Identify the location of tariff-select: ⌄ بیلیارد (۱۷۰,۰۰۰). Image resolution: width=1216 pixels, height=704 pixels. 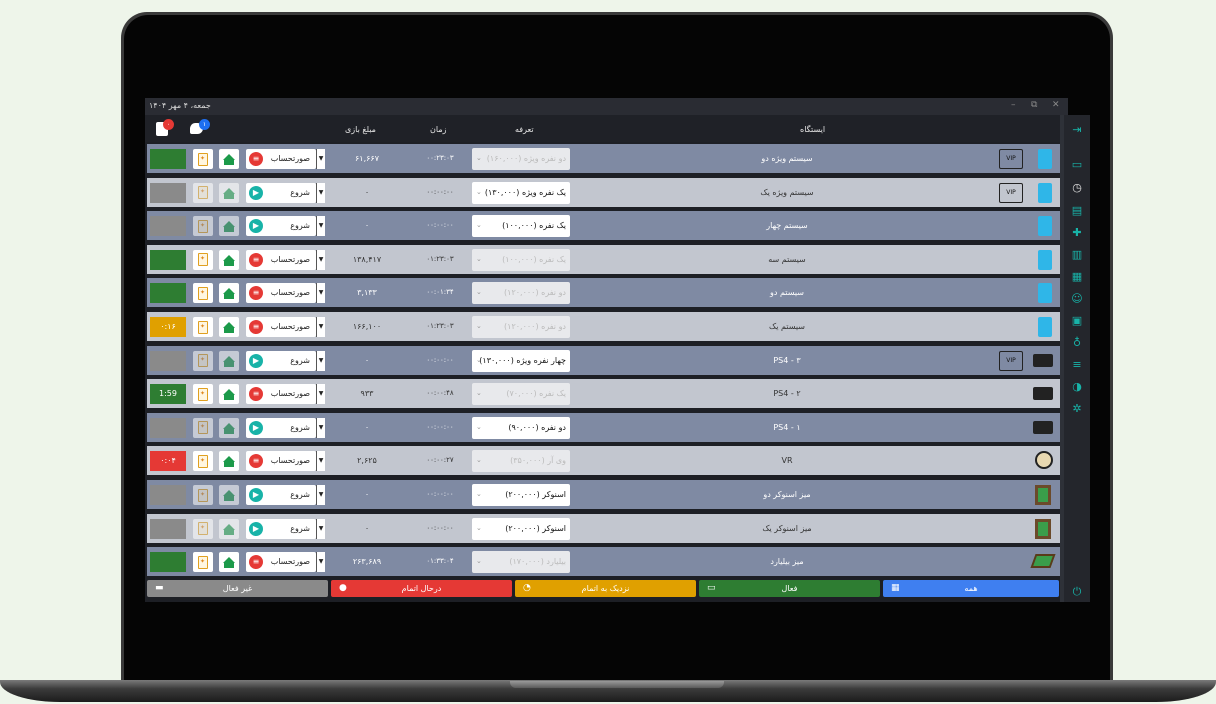
(521, 562).